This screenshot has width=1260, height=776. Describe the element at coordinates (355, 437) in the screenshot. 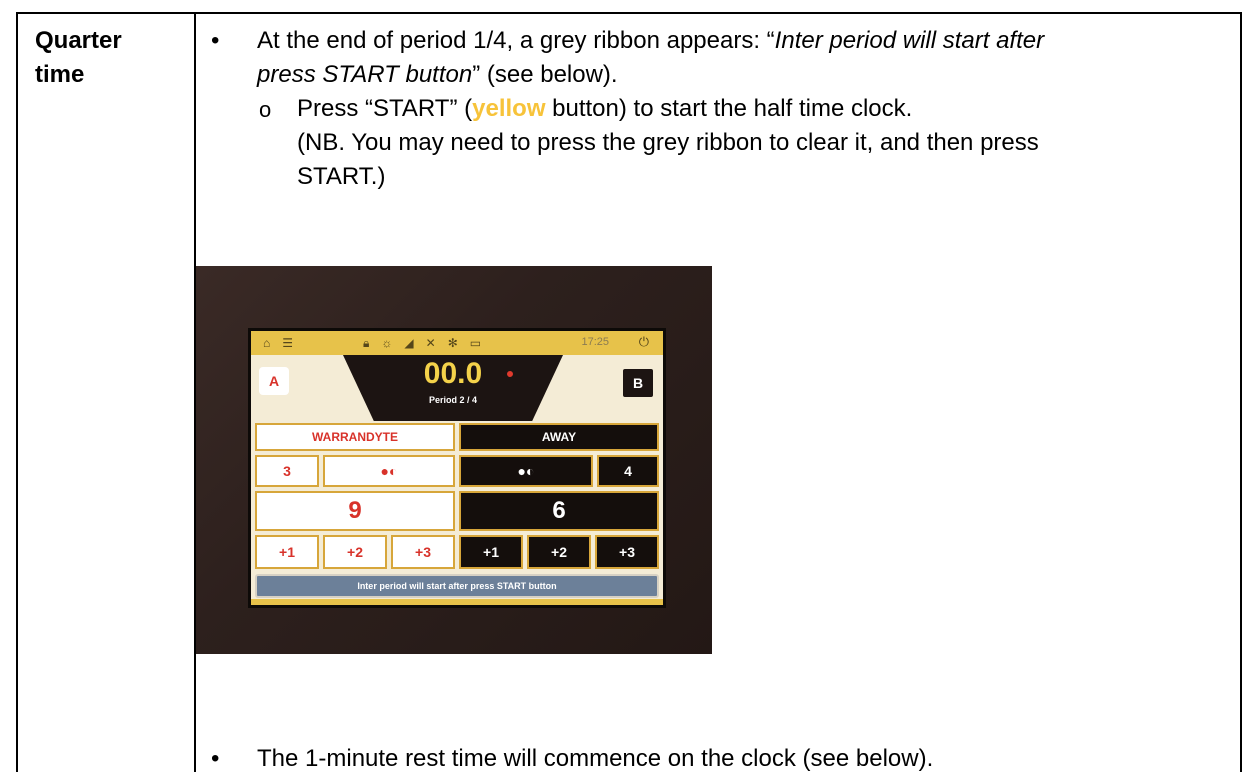

I see `team-a-name: WARRANDYTE` at that location.